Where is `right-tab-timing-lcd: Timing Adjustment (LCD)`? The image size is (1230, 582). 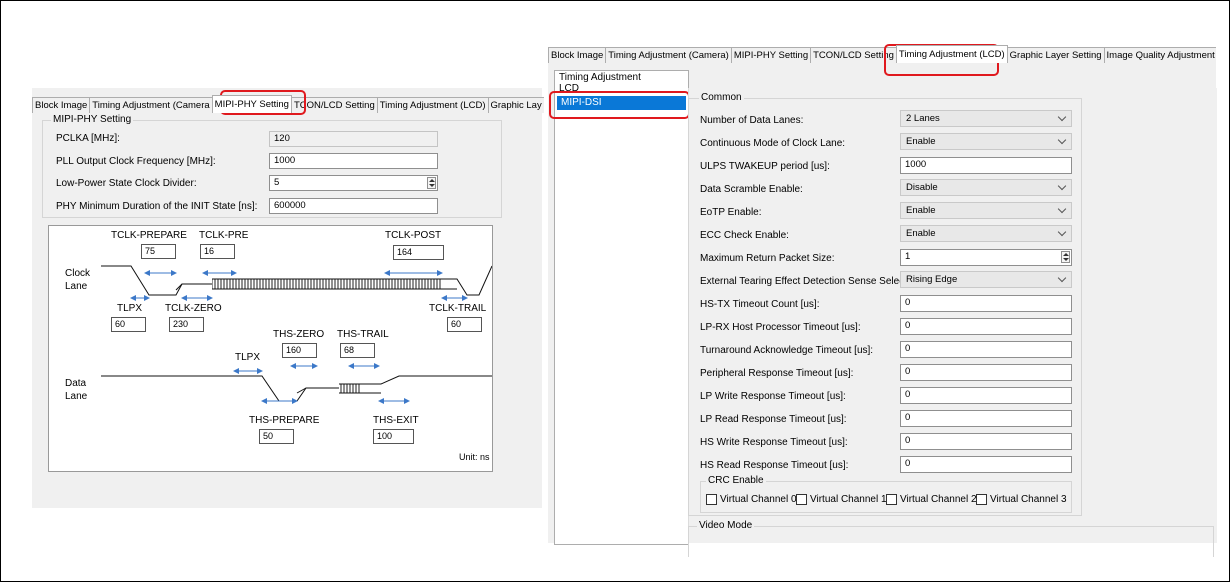
right-tab-timing-lcd: Timing Adjustment (LCD) is located at coordinates (951, 54).